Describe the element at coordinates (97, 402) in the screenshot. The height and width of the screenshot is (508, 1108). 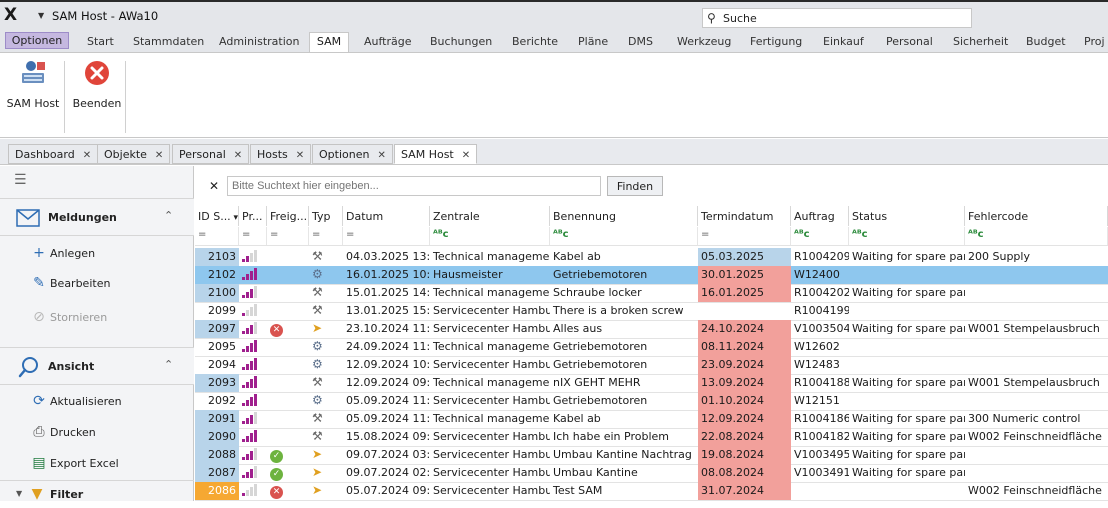
I see `sidebar-item-aktualisieren: ⟳ Aktualisieren` at that location.